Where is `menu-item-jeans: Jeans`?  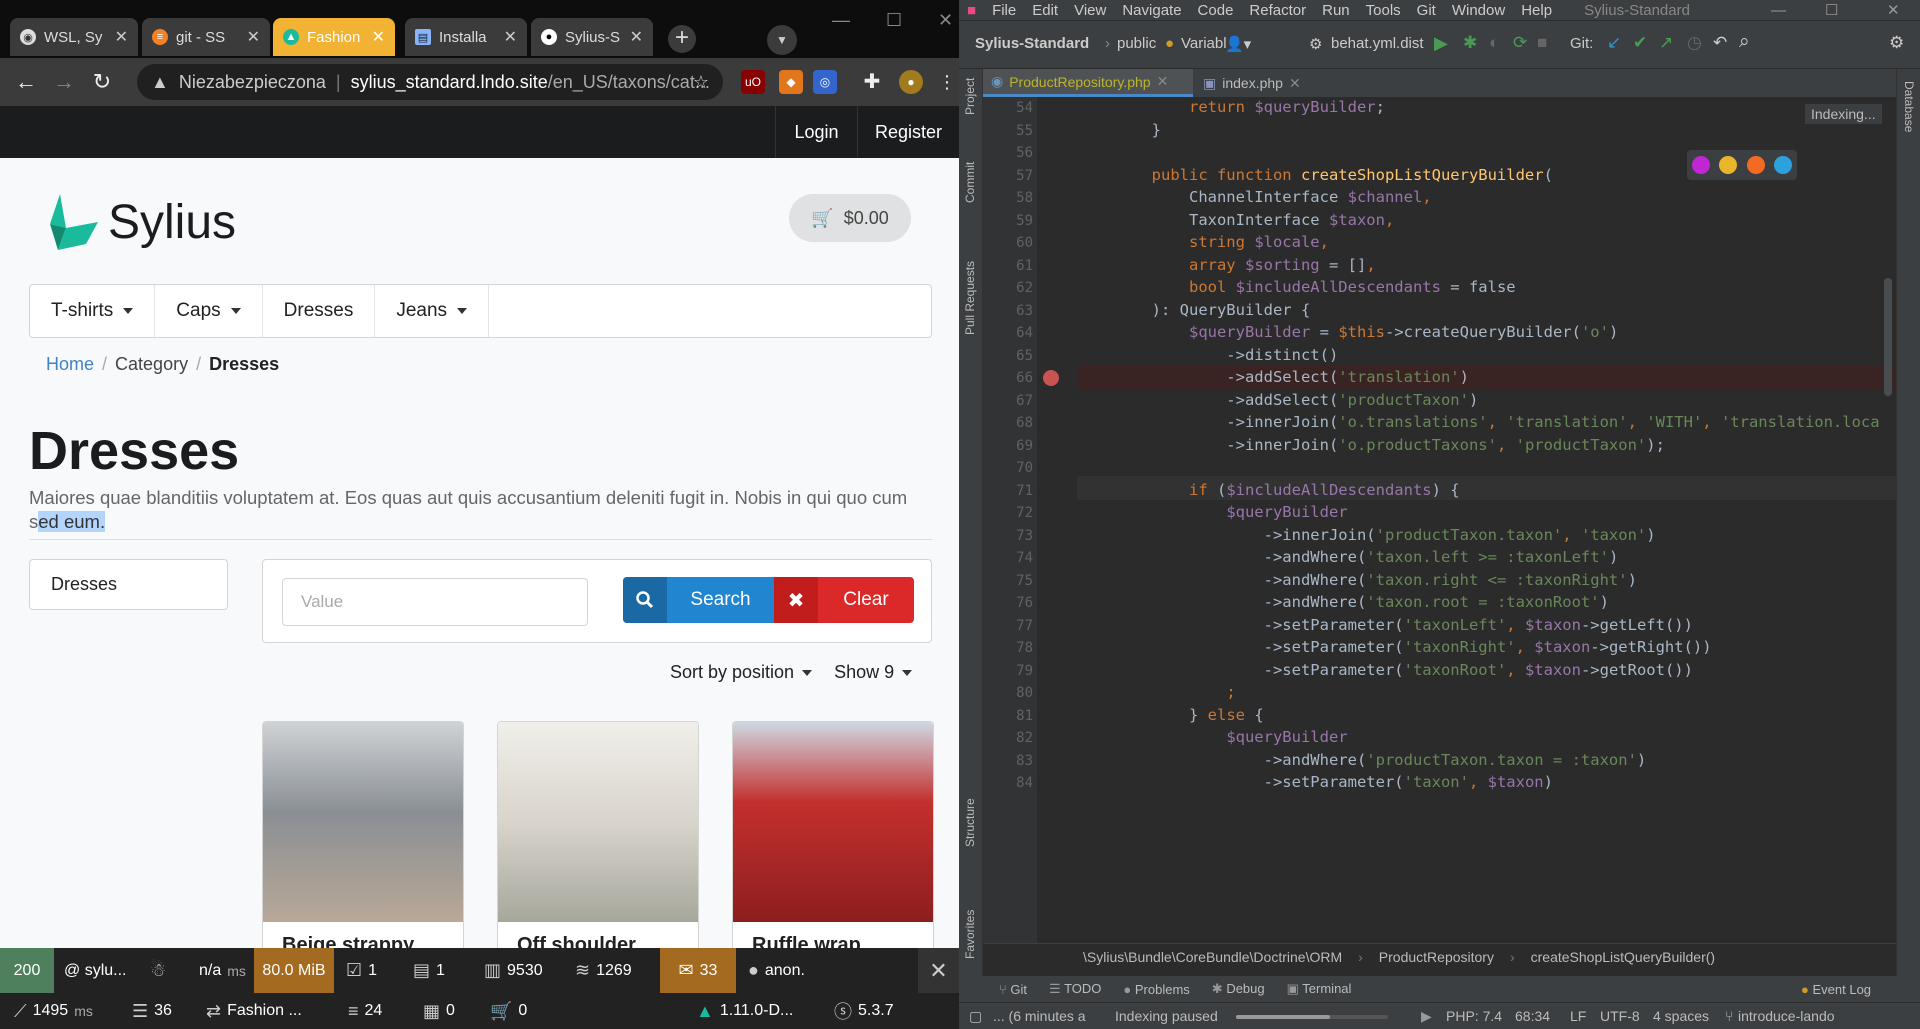
menu-item-jeans: Jeans is located at coordinates (432, 311).